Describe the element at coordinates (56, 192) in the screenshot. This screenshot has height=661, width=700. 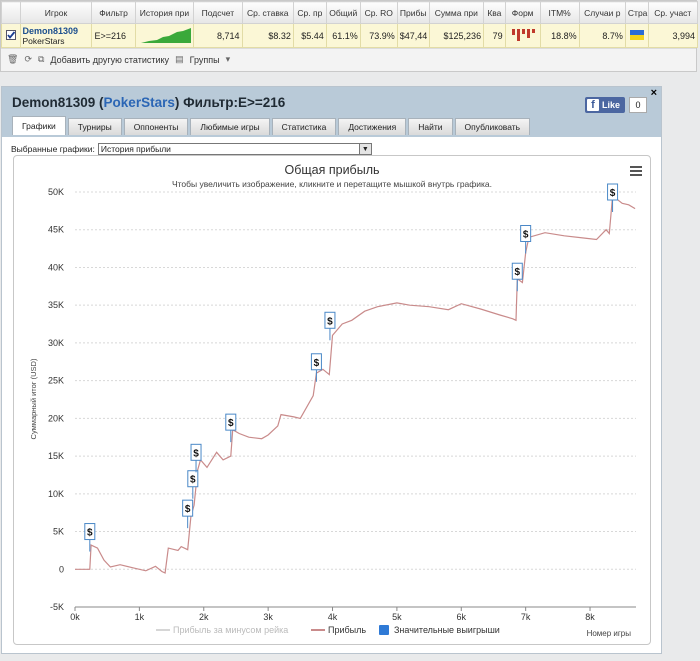
I see `y-tick-label: 50K` at that location.